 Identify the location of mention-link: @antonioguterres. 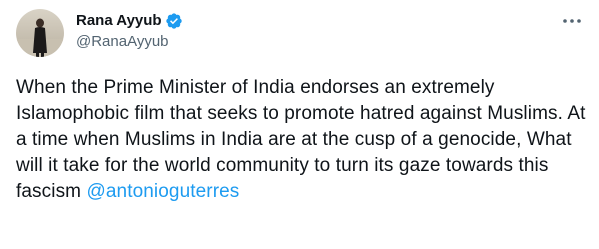
(162, 191).